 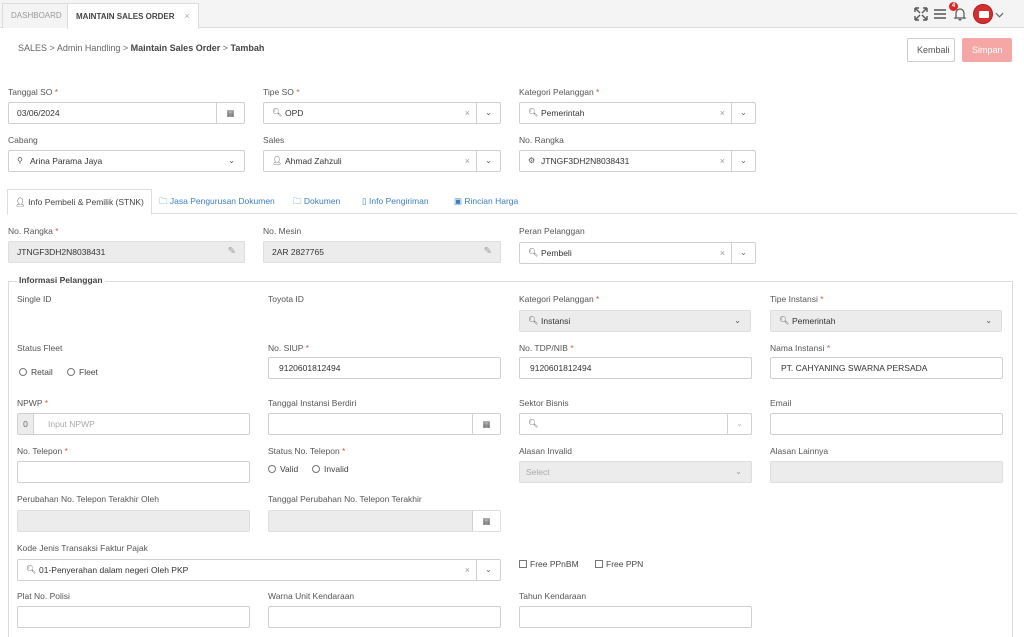 What do you see at coordinates (286, 299) in the screenshot?
I see `toyota-id-label: Toyota ID` at bounding box center [286, 299].